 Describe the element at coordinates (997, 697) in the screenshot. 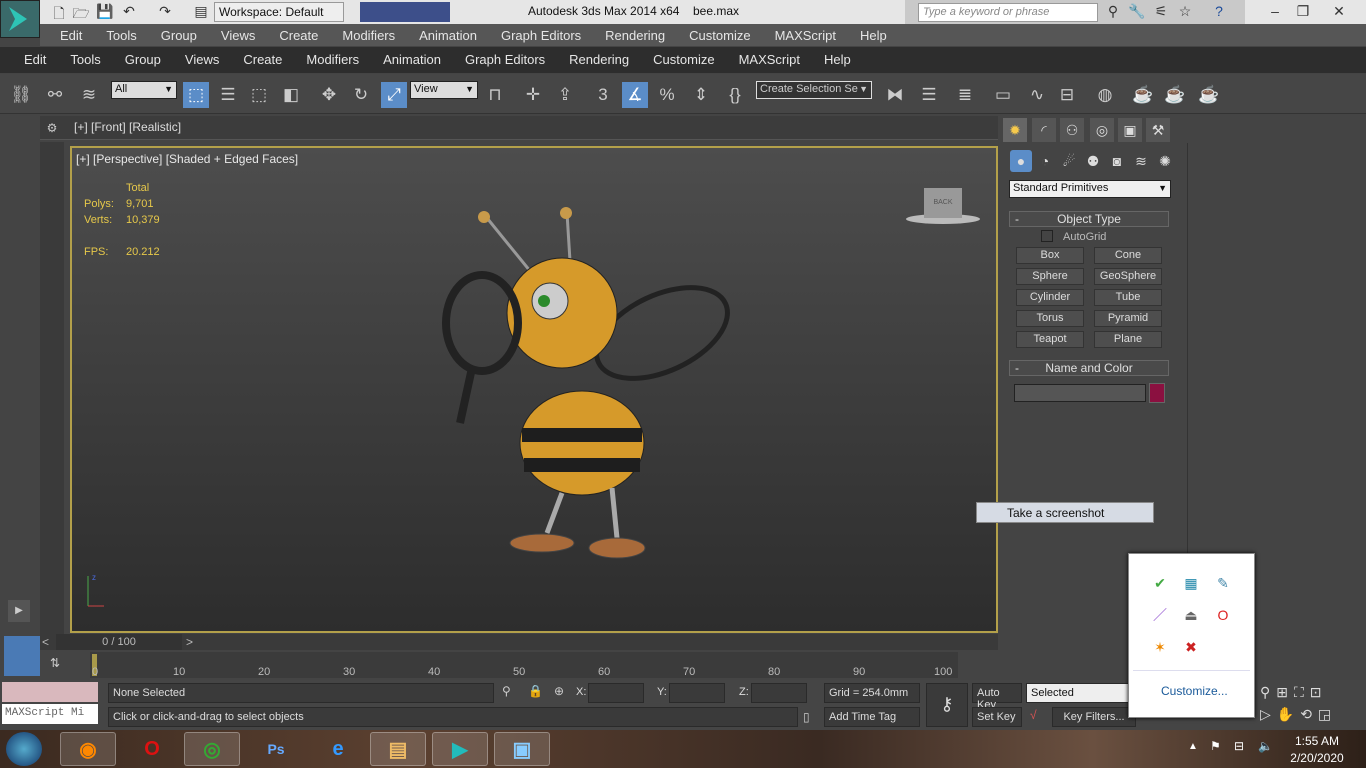

I see `auto-key-button: Auto Key` at that location.